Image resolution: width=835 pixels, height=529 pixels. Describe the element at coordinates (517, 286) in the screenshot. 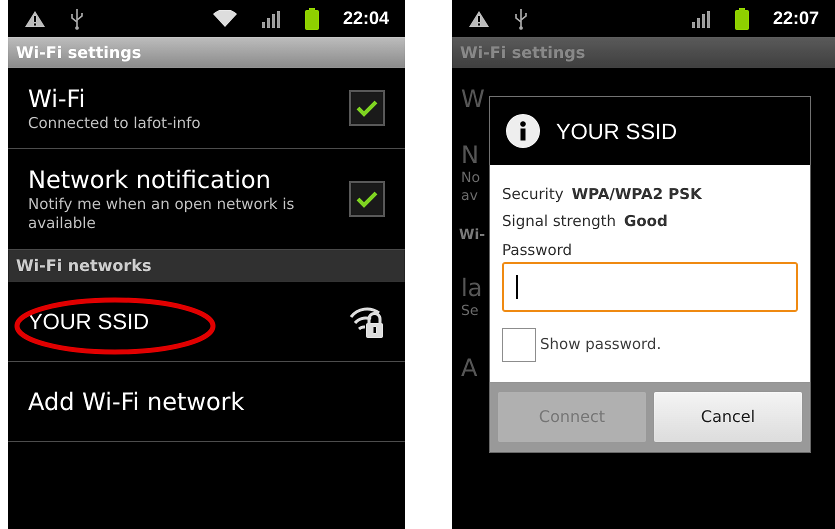

I see `text-cursor` at that location.